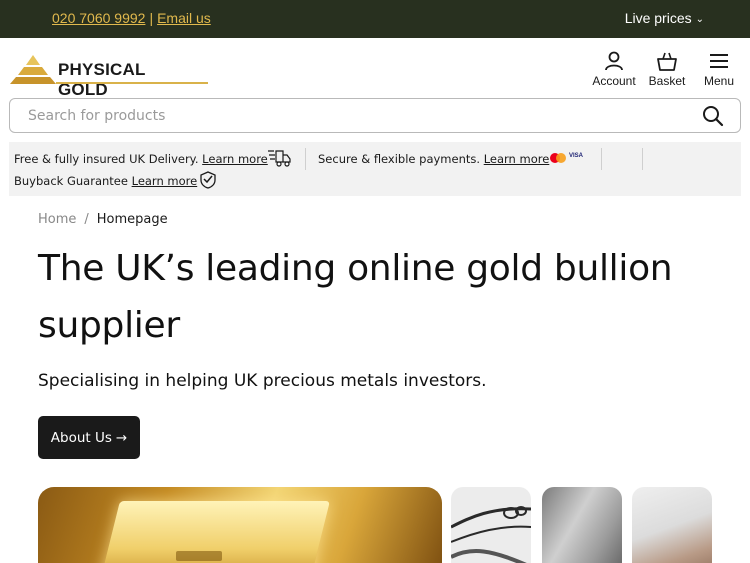  I want to click on usp-buyback: Buyback Guarantee Learn more, so click(105, 181).